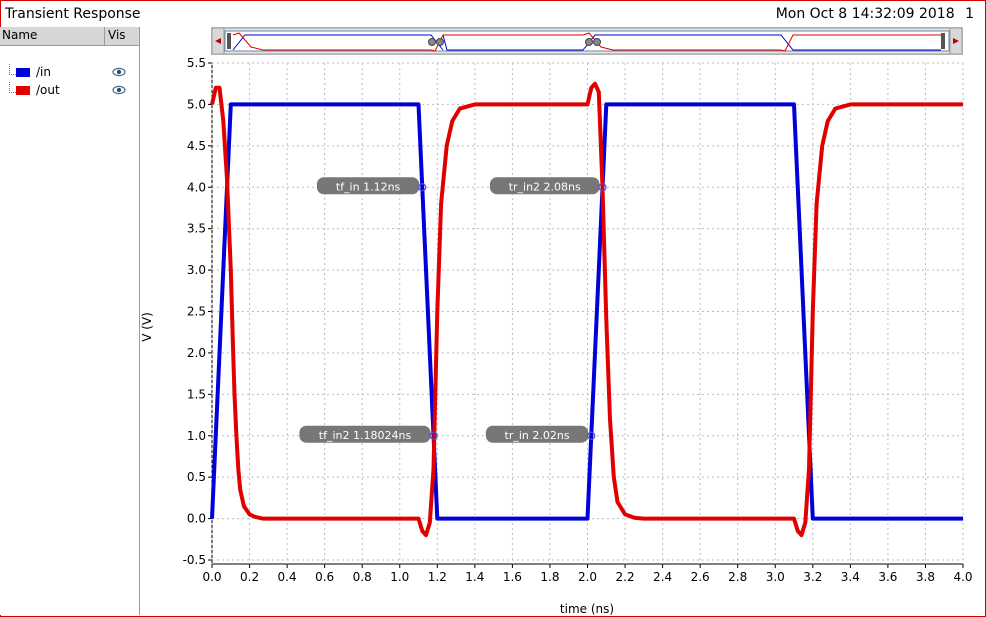 The width and height of the screenshot is (986, 617). I want to click on y-tick-label: -0.5, so click(194, 560).